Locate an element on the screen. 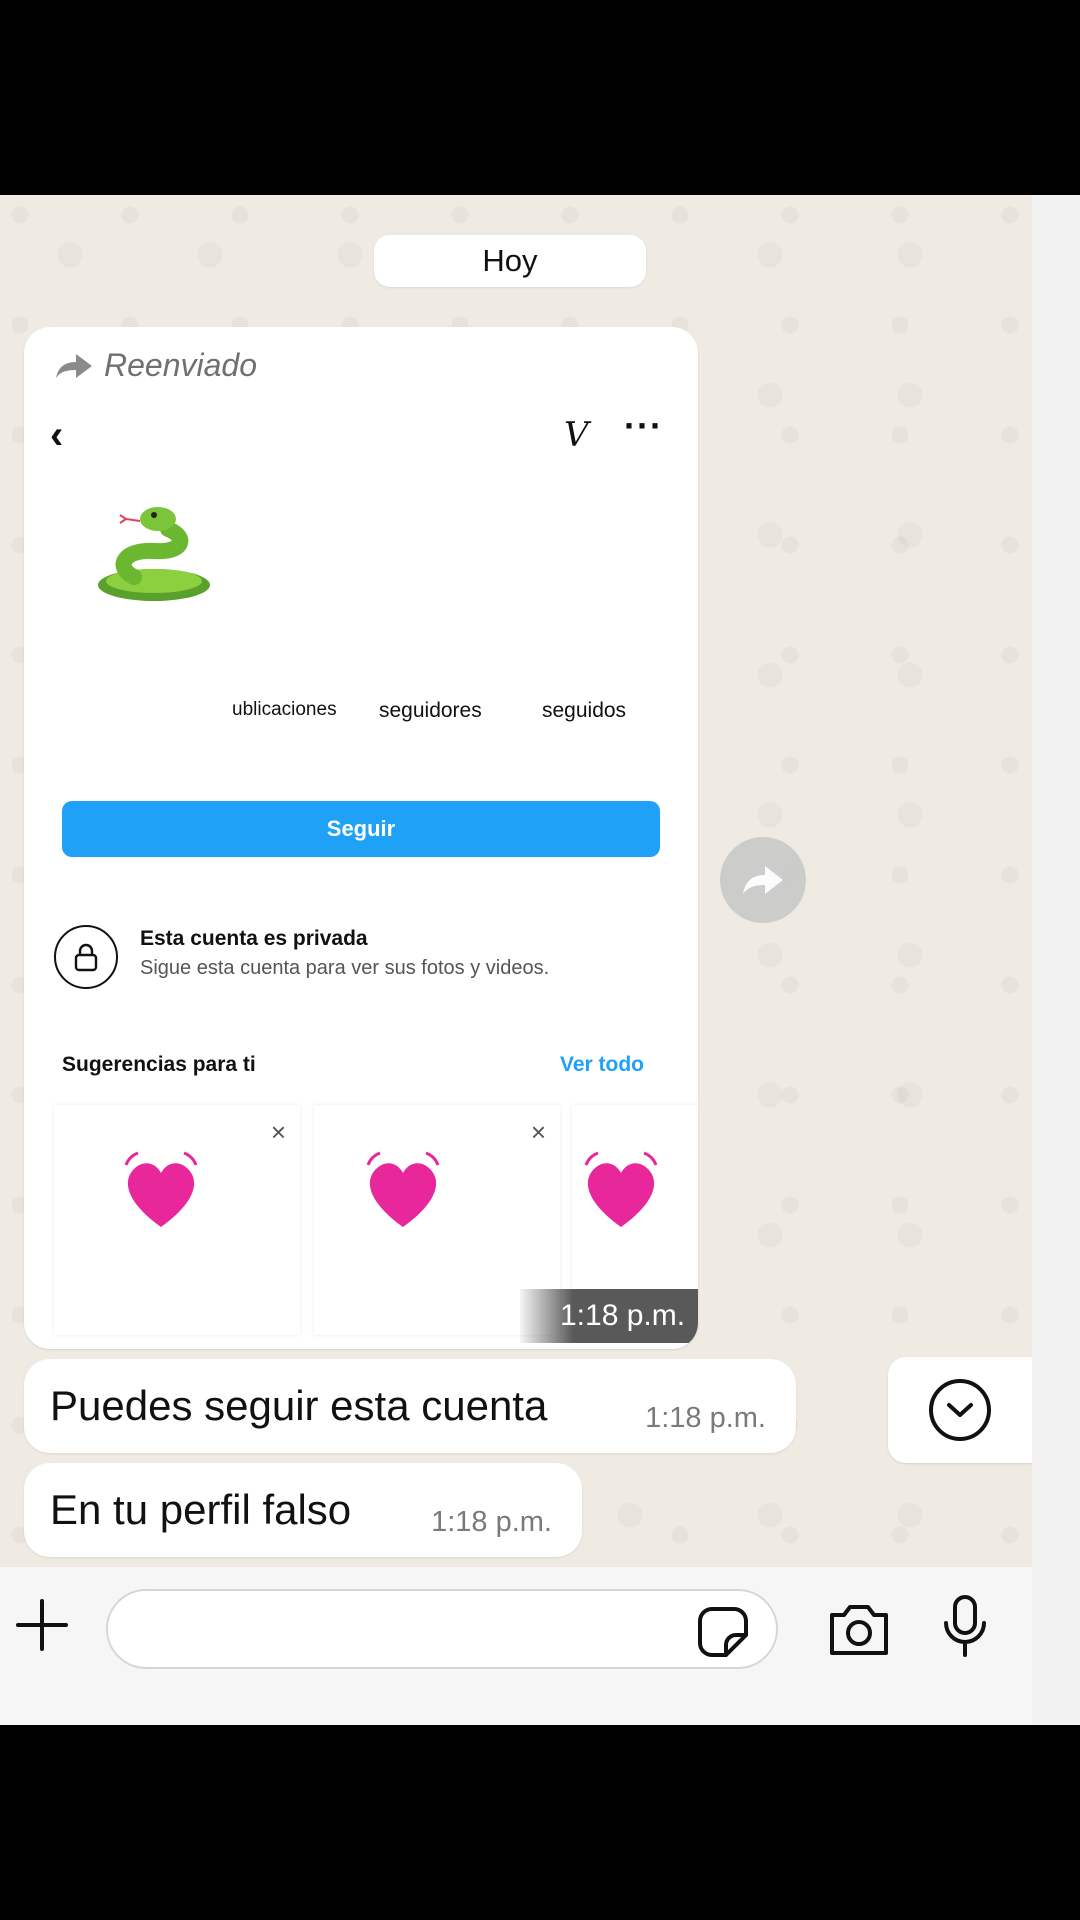 Image resolution: width=1080 pixels, height=1920 pixels. message-text: En tu perfil falso is located at coordinates (201, 1509).